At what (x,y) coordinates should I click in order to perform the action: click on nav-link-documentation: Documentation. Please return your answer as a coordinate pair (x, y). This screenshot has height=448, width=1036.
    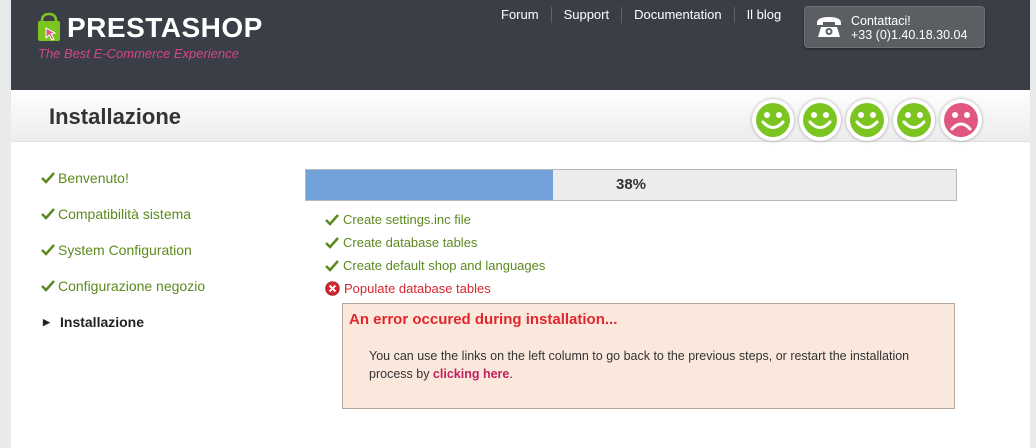
    Looking at the image, I should click on (678, 15).